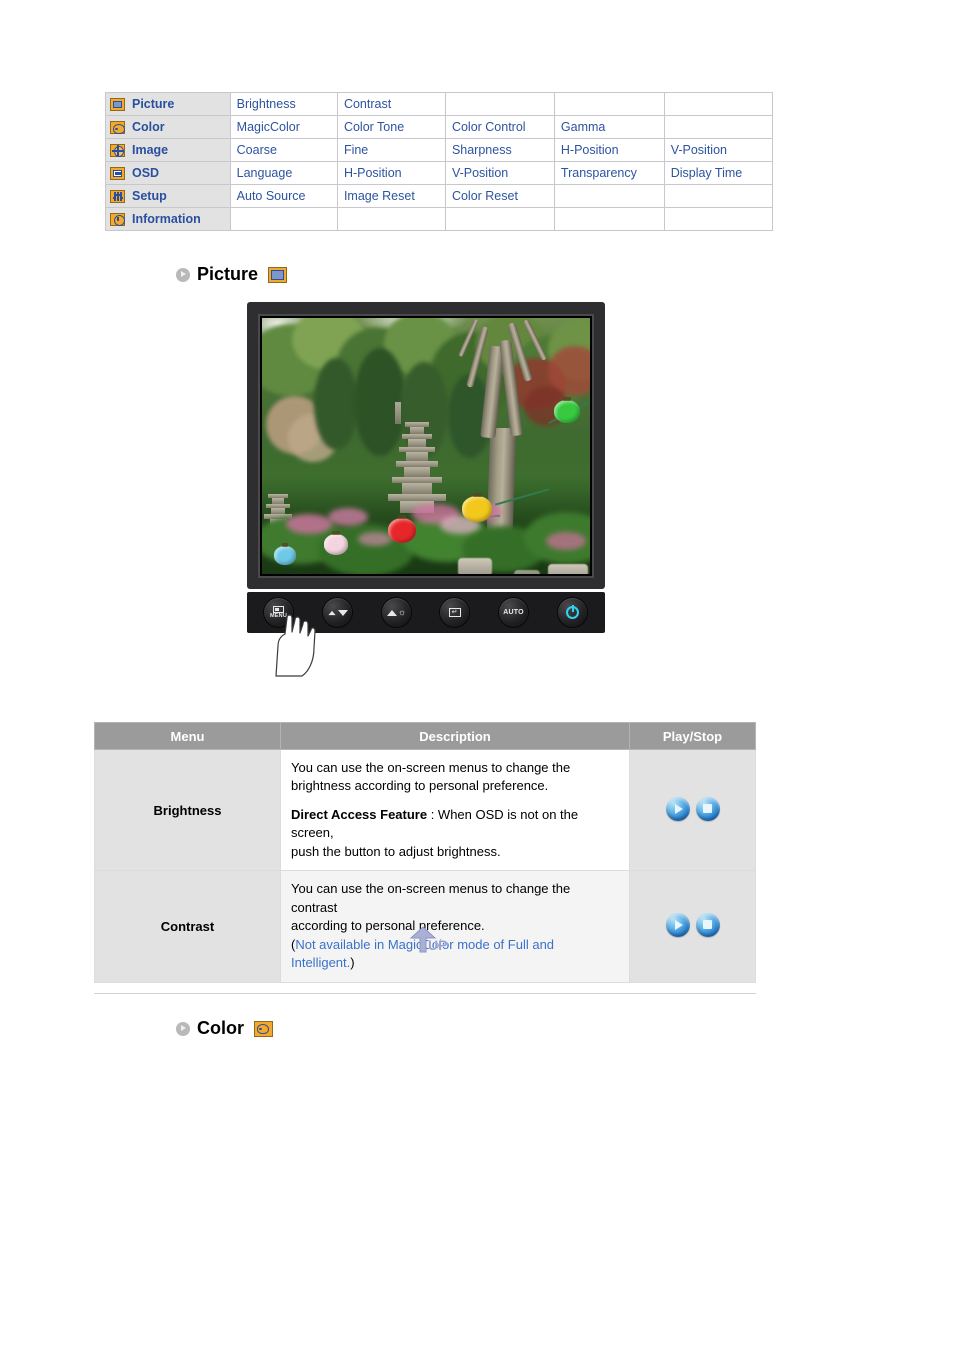  Describe the element at coordinates (359, 814) in the screenshot. I see `direct-access-label: Direct Access Feature` at that location.